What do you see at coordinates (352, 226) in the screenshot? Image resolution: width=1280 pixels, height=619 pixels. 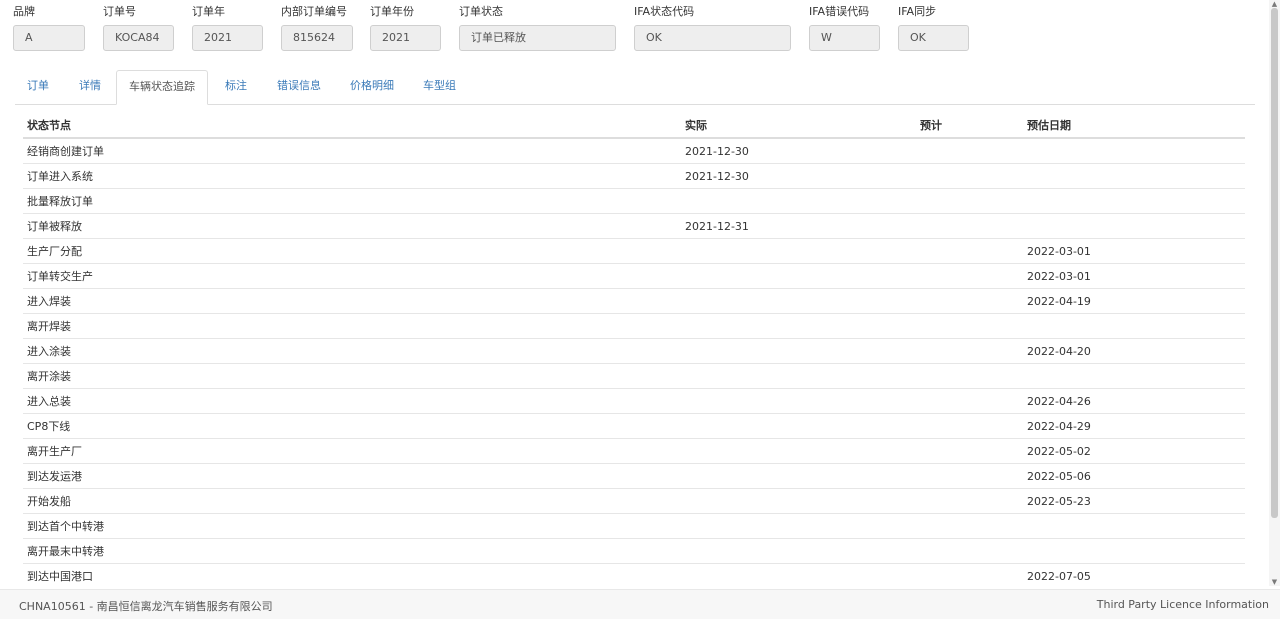 I see `status-node-cell: 订单被释放` at bounding box center [352, 226].